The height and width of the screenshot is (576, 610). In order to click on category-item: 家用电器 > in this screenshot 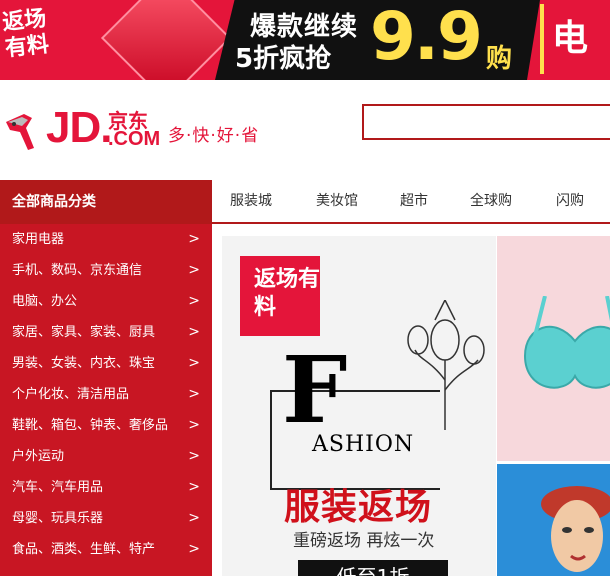, I will do `click(106, 239)`.